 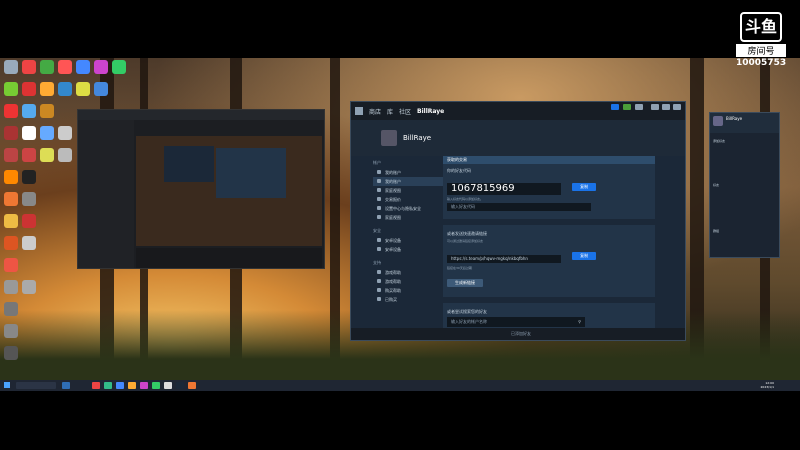 What do you see at coordinates (430, 111) in the screenshot?
I see `nav-profile: BillRaye` at bounding box center [430, 111].